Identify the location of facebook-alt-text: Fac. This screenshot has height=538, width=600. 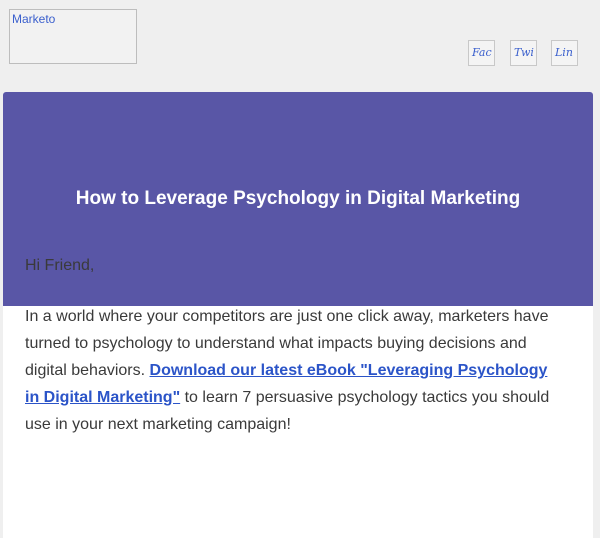
(482, 52).